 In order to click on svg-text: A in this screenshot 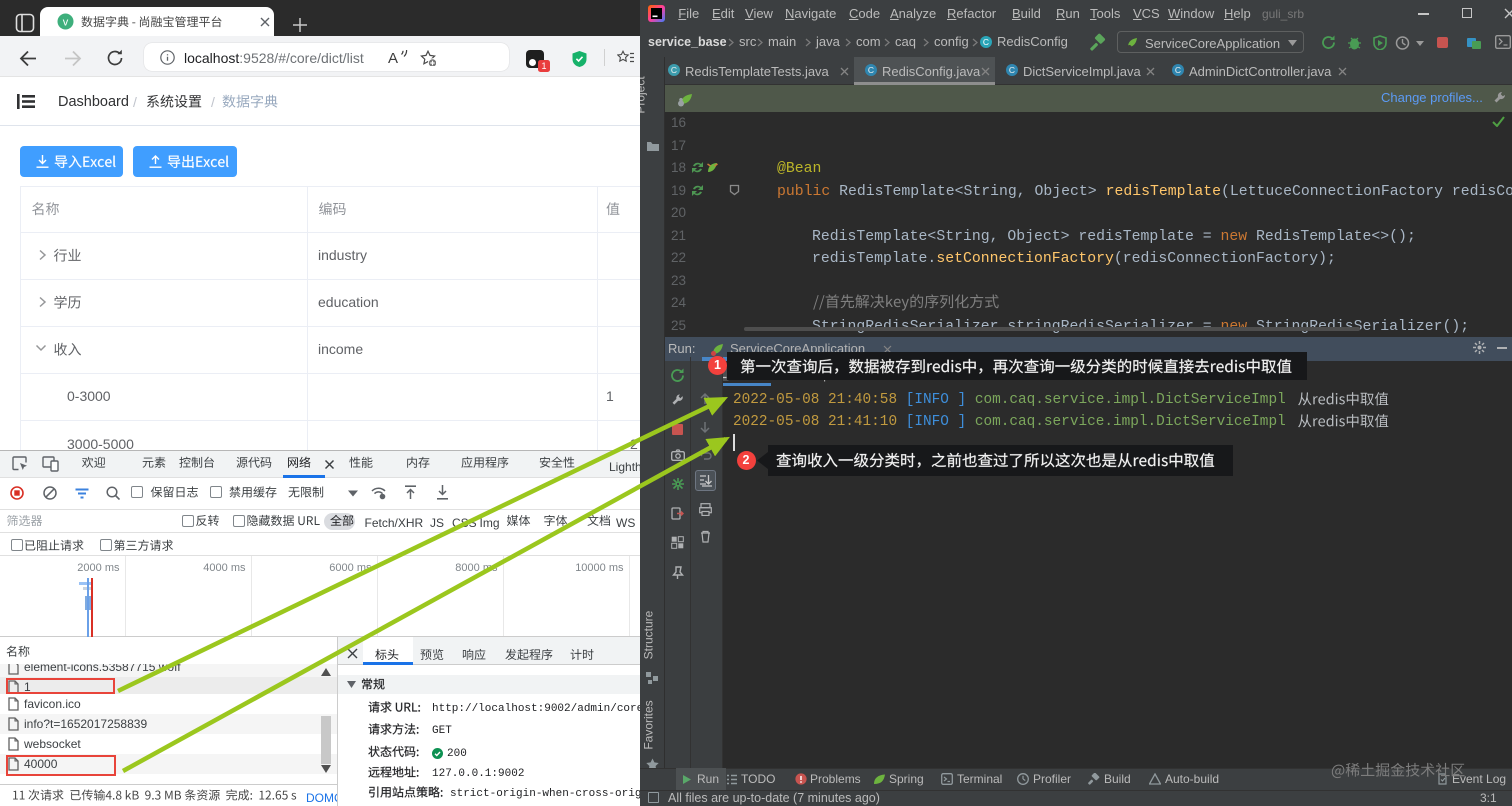, I will do `click(393, 58)`.